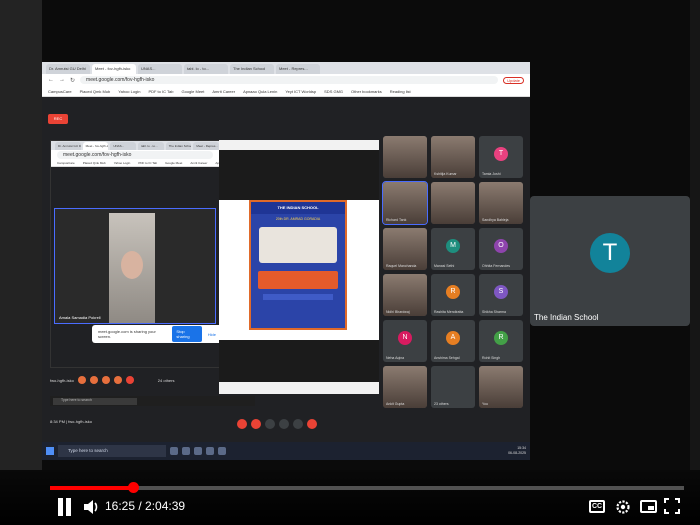  Describe the element at coordinates (350, 497) in the screenshot. I see `player-controls-bar` at that location.